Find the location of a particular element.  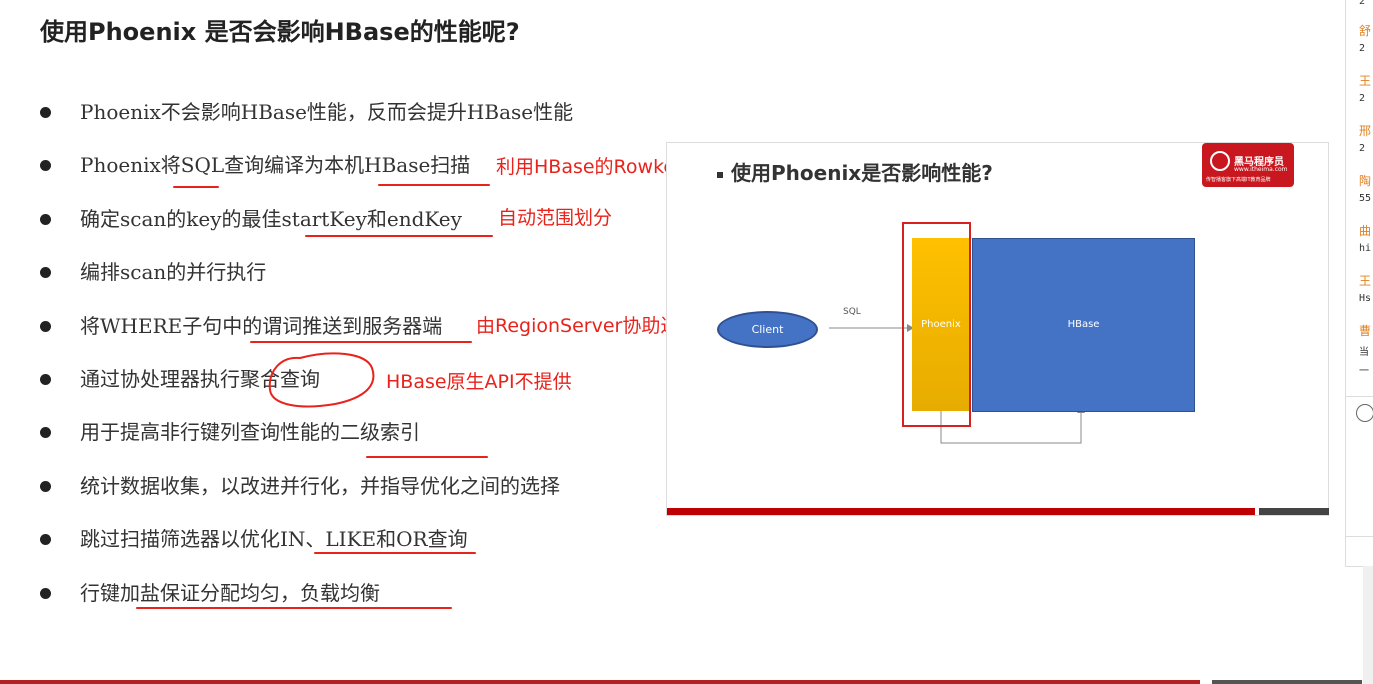

annotation-regionserver: 由RegionServer协助过滤 is located at coordinates (587, 326).